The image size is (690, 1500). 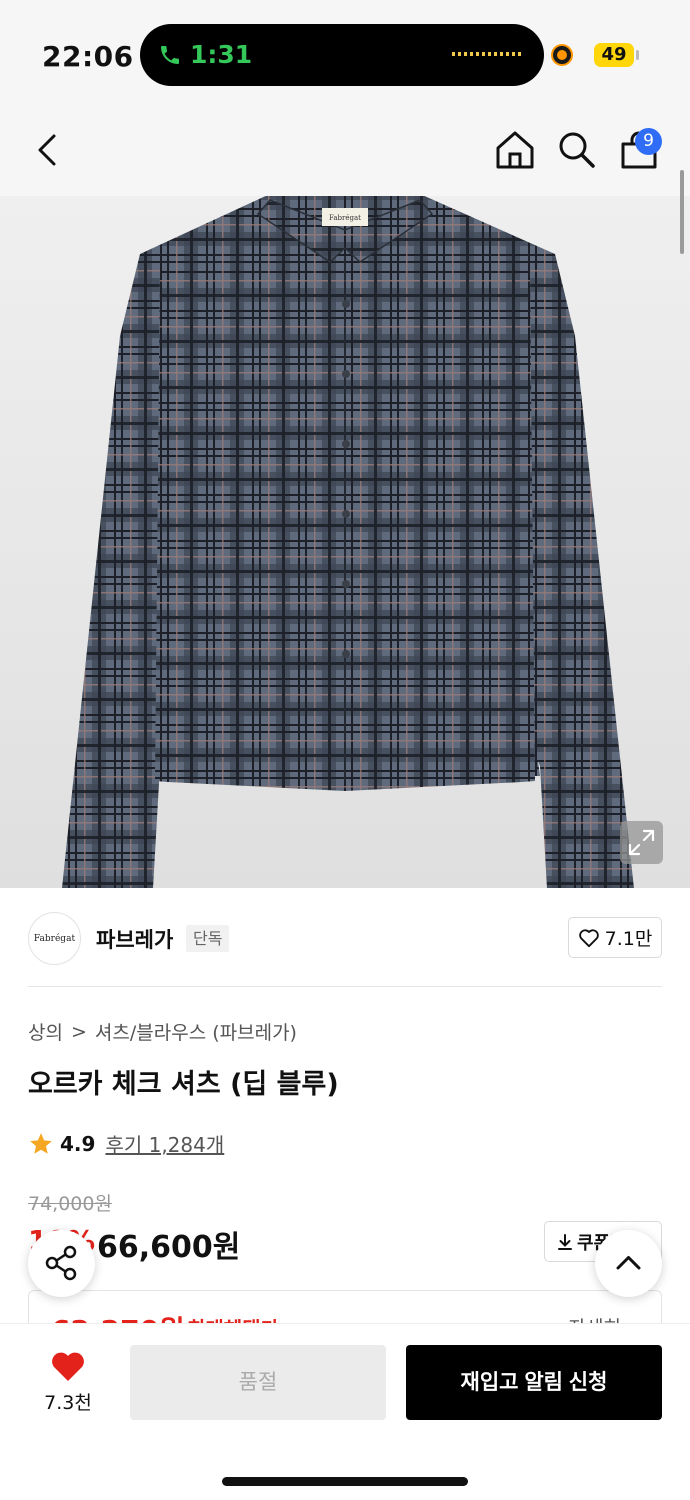 What do you see at coordinates (515, 150) in the screenshot?
I see `home-icon` at bounding box center [515, 150].